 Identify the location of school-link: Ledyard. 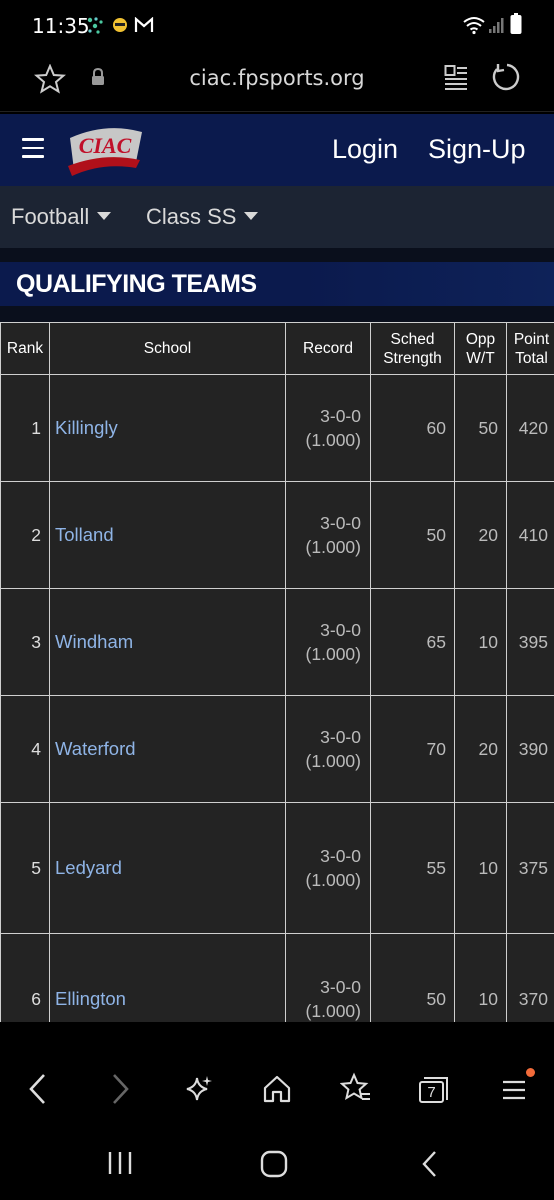
(167, 868).